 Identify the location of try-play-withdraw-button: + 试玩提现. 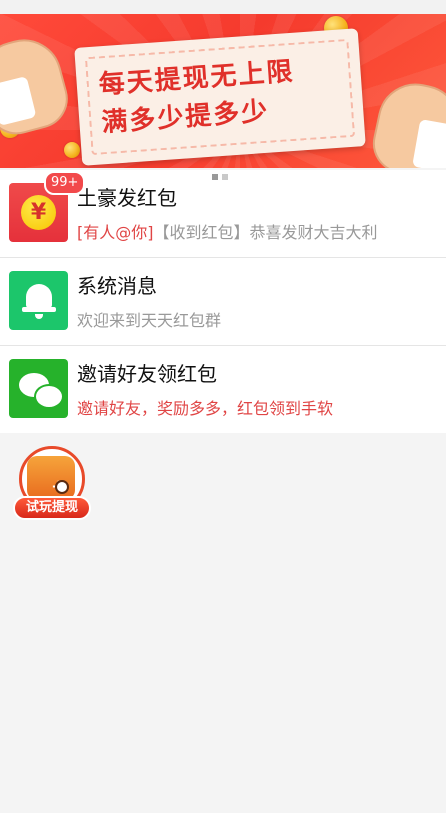
(52, 485).